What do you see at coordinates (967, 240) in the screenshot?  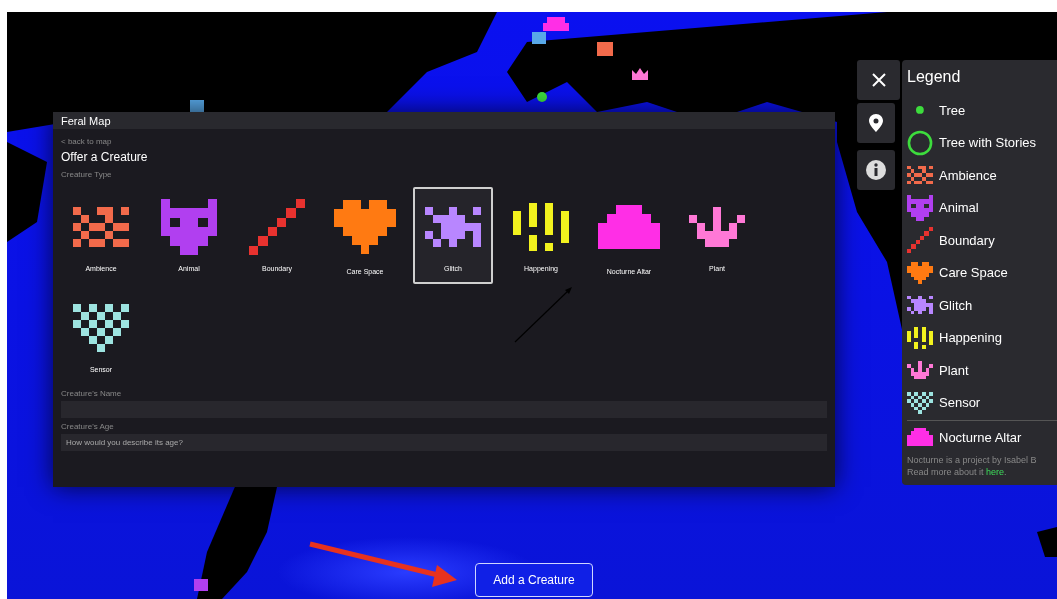 I see `legend-label: Boundary` at bounding box center [967, 240].